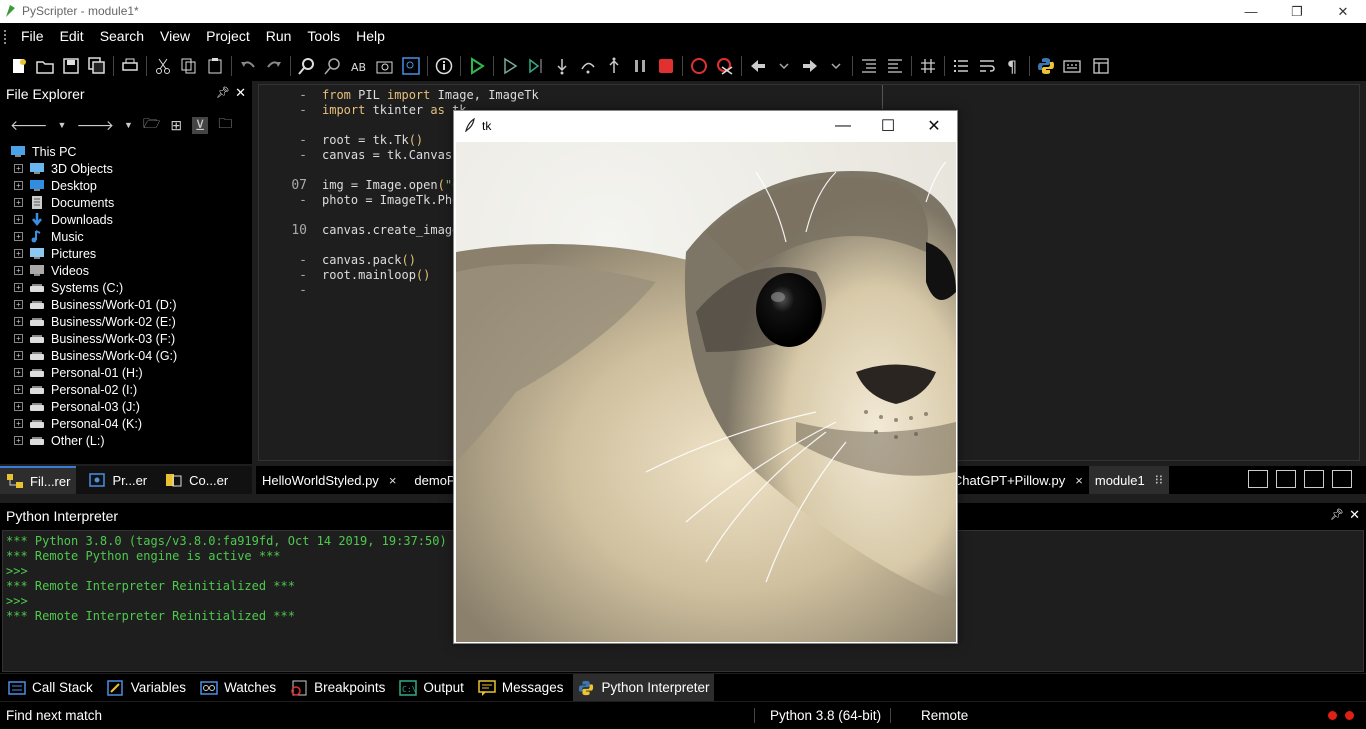 This screenshot has width=1366, height=729. What do you see at coordinates (228, 36) in the screenshot?
I see `menu-project: Project` at bounding box center [228, 36].